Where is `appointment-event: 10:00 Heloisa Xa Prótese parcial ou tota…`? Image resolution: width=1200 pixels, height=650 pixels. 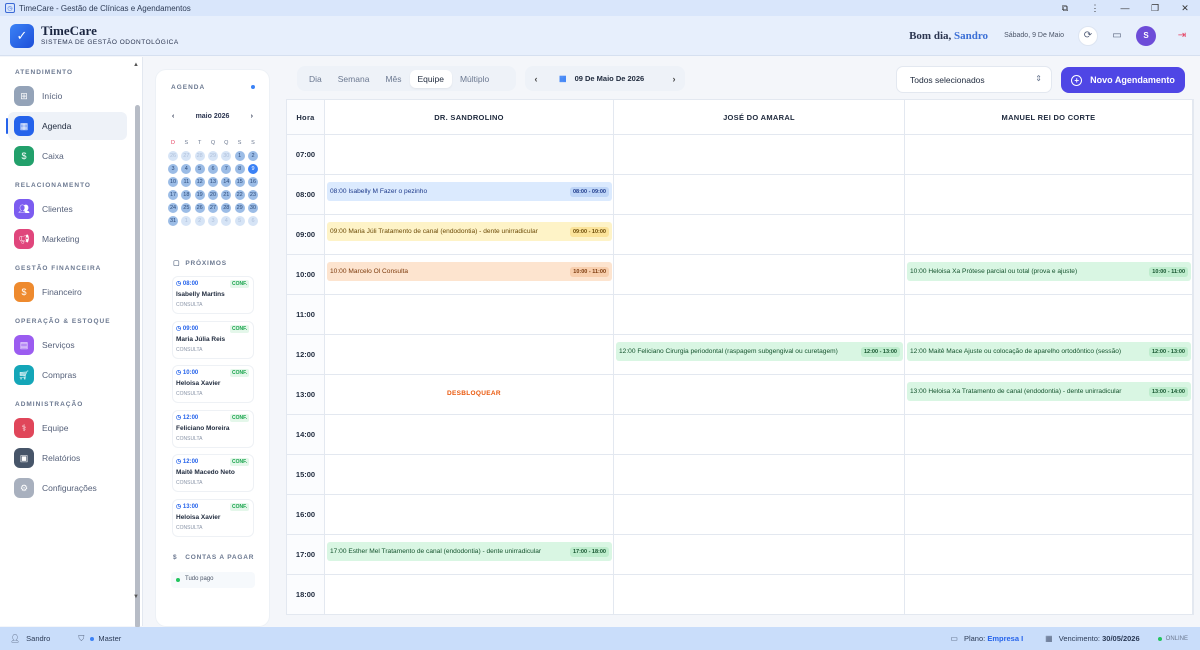
appointment-event: 10:00 Heloisa Xa Prótese parcial ou tota… is located at coordinates (1049, 271).